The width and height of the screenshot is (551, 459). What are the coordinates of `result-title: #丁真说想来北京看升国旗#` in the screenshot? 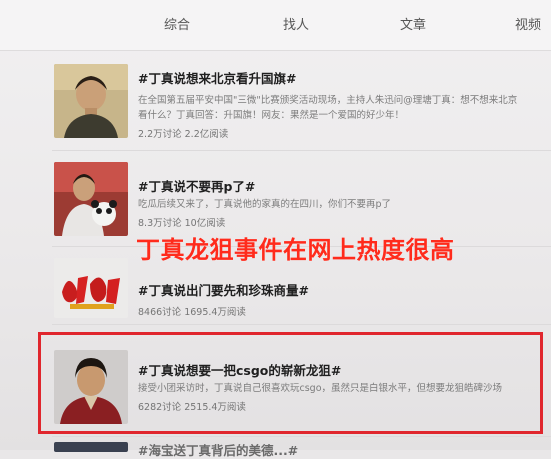 It's located at (217, 77).